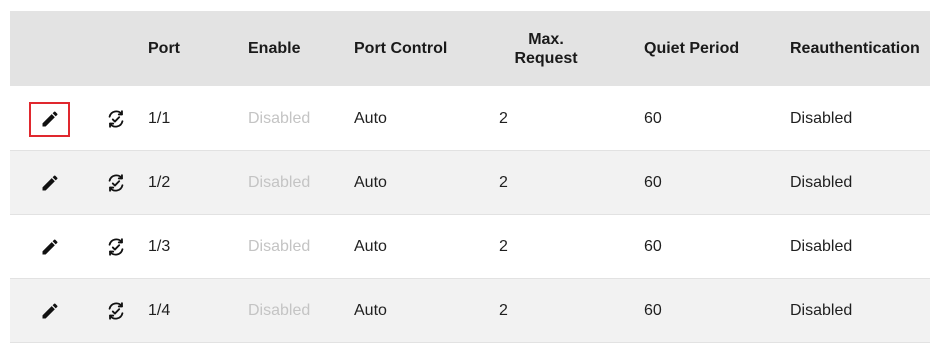 This screenshot has width=930, height=344. I want to click on header-max-request: Max. Request, so click(546, 48).